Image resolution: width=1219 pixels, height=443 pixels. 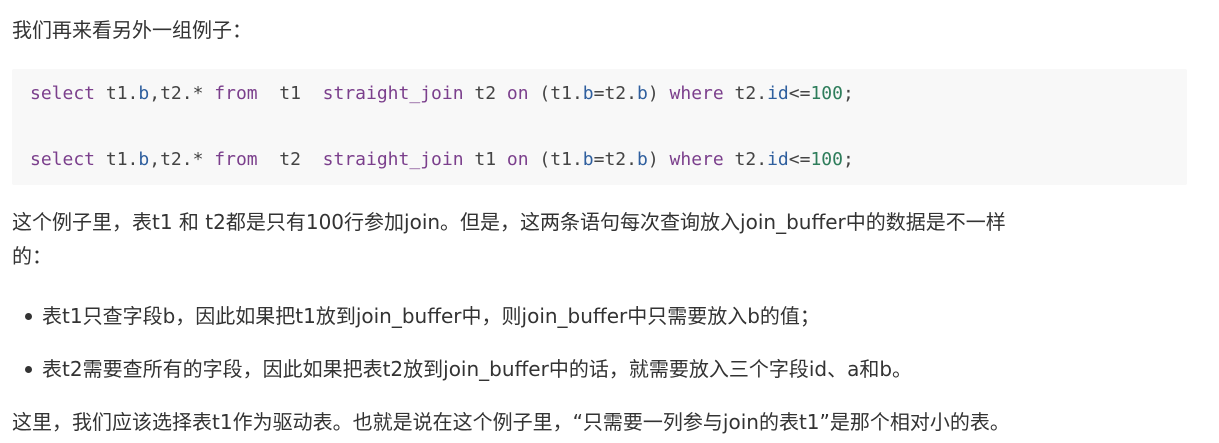 What do you see at coordinates (132, 30) in the screenshot?
I see `intro-paragraph: 我们再来看另外一组例子：` at bounding box center [132, 30].